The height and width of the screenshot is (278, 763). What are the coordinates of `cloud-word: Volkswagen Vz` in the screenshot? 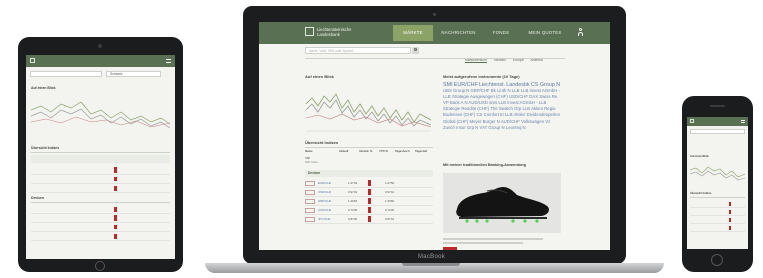 It's located at (535, 121).